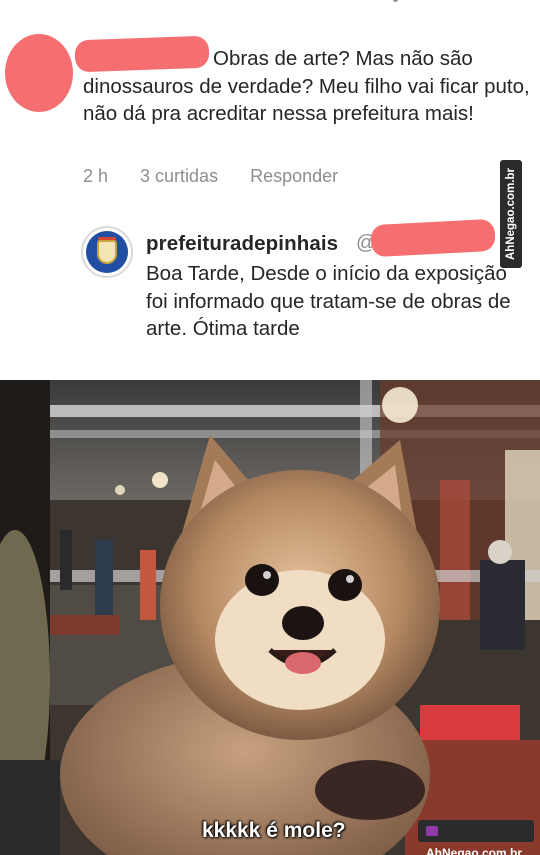 The height and width of the screenshot is (855, 540). Describe the element at coordinates (270, 7) in the screenshot. I see `top-strip` at that location.